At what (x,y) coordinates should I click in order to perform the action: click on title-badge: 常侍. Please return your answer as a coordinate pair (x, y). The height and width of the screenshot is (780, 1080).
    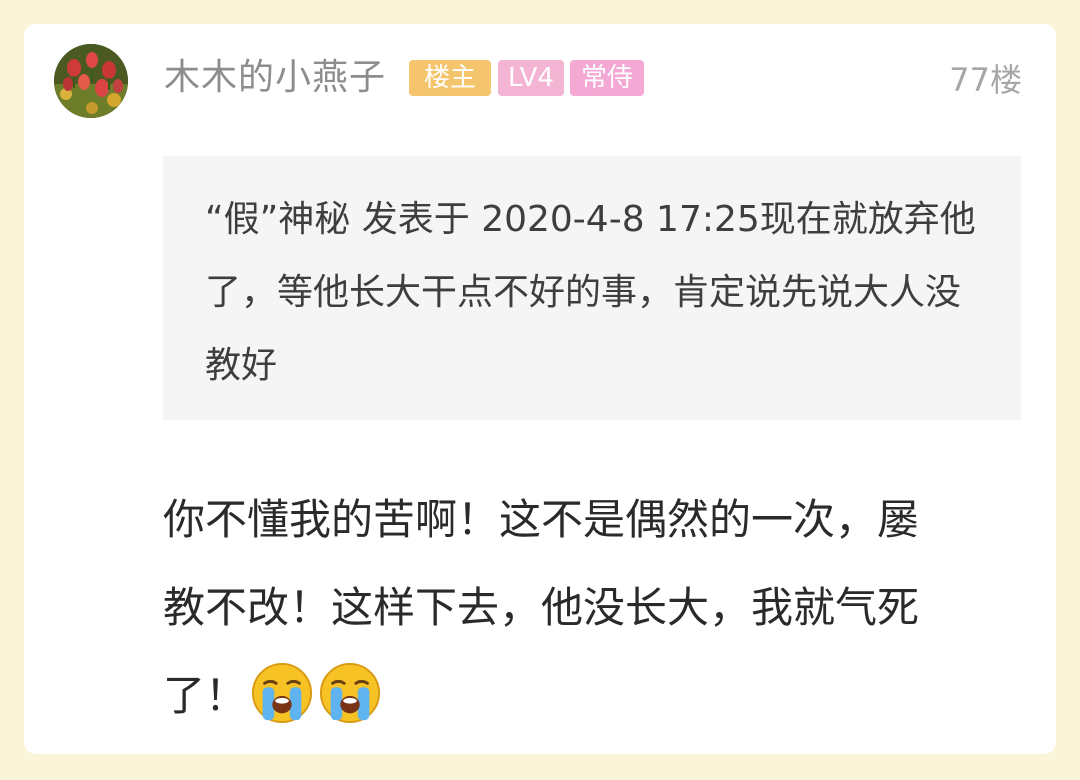
    Looking at the image, I should click on (607, 78).